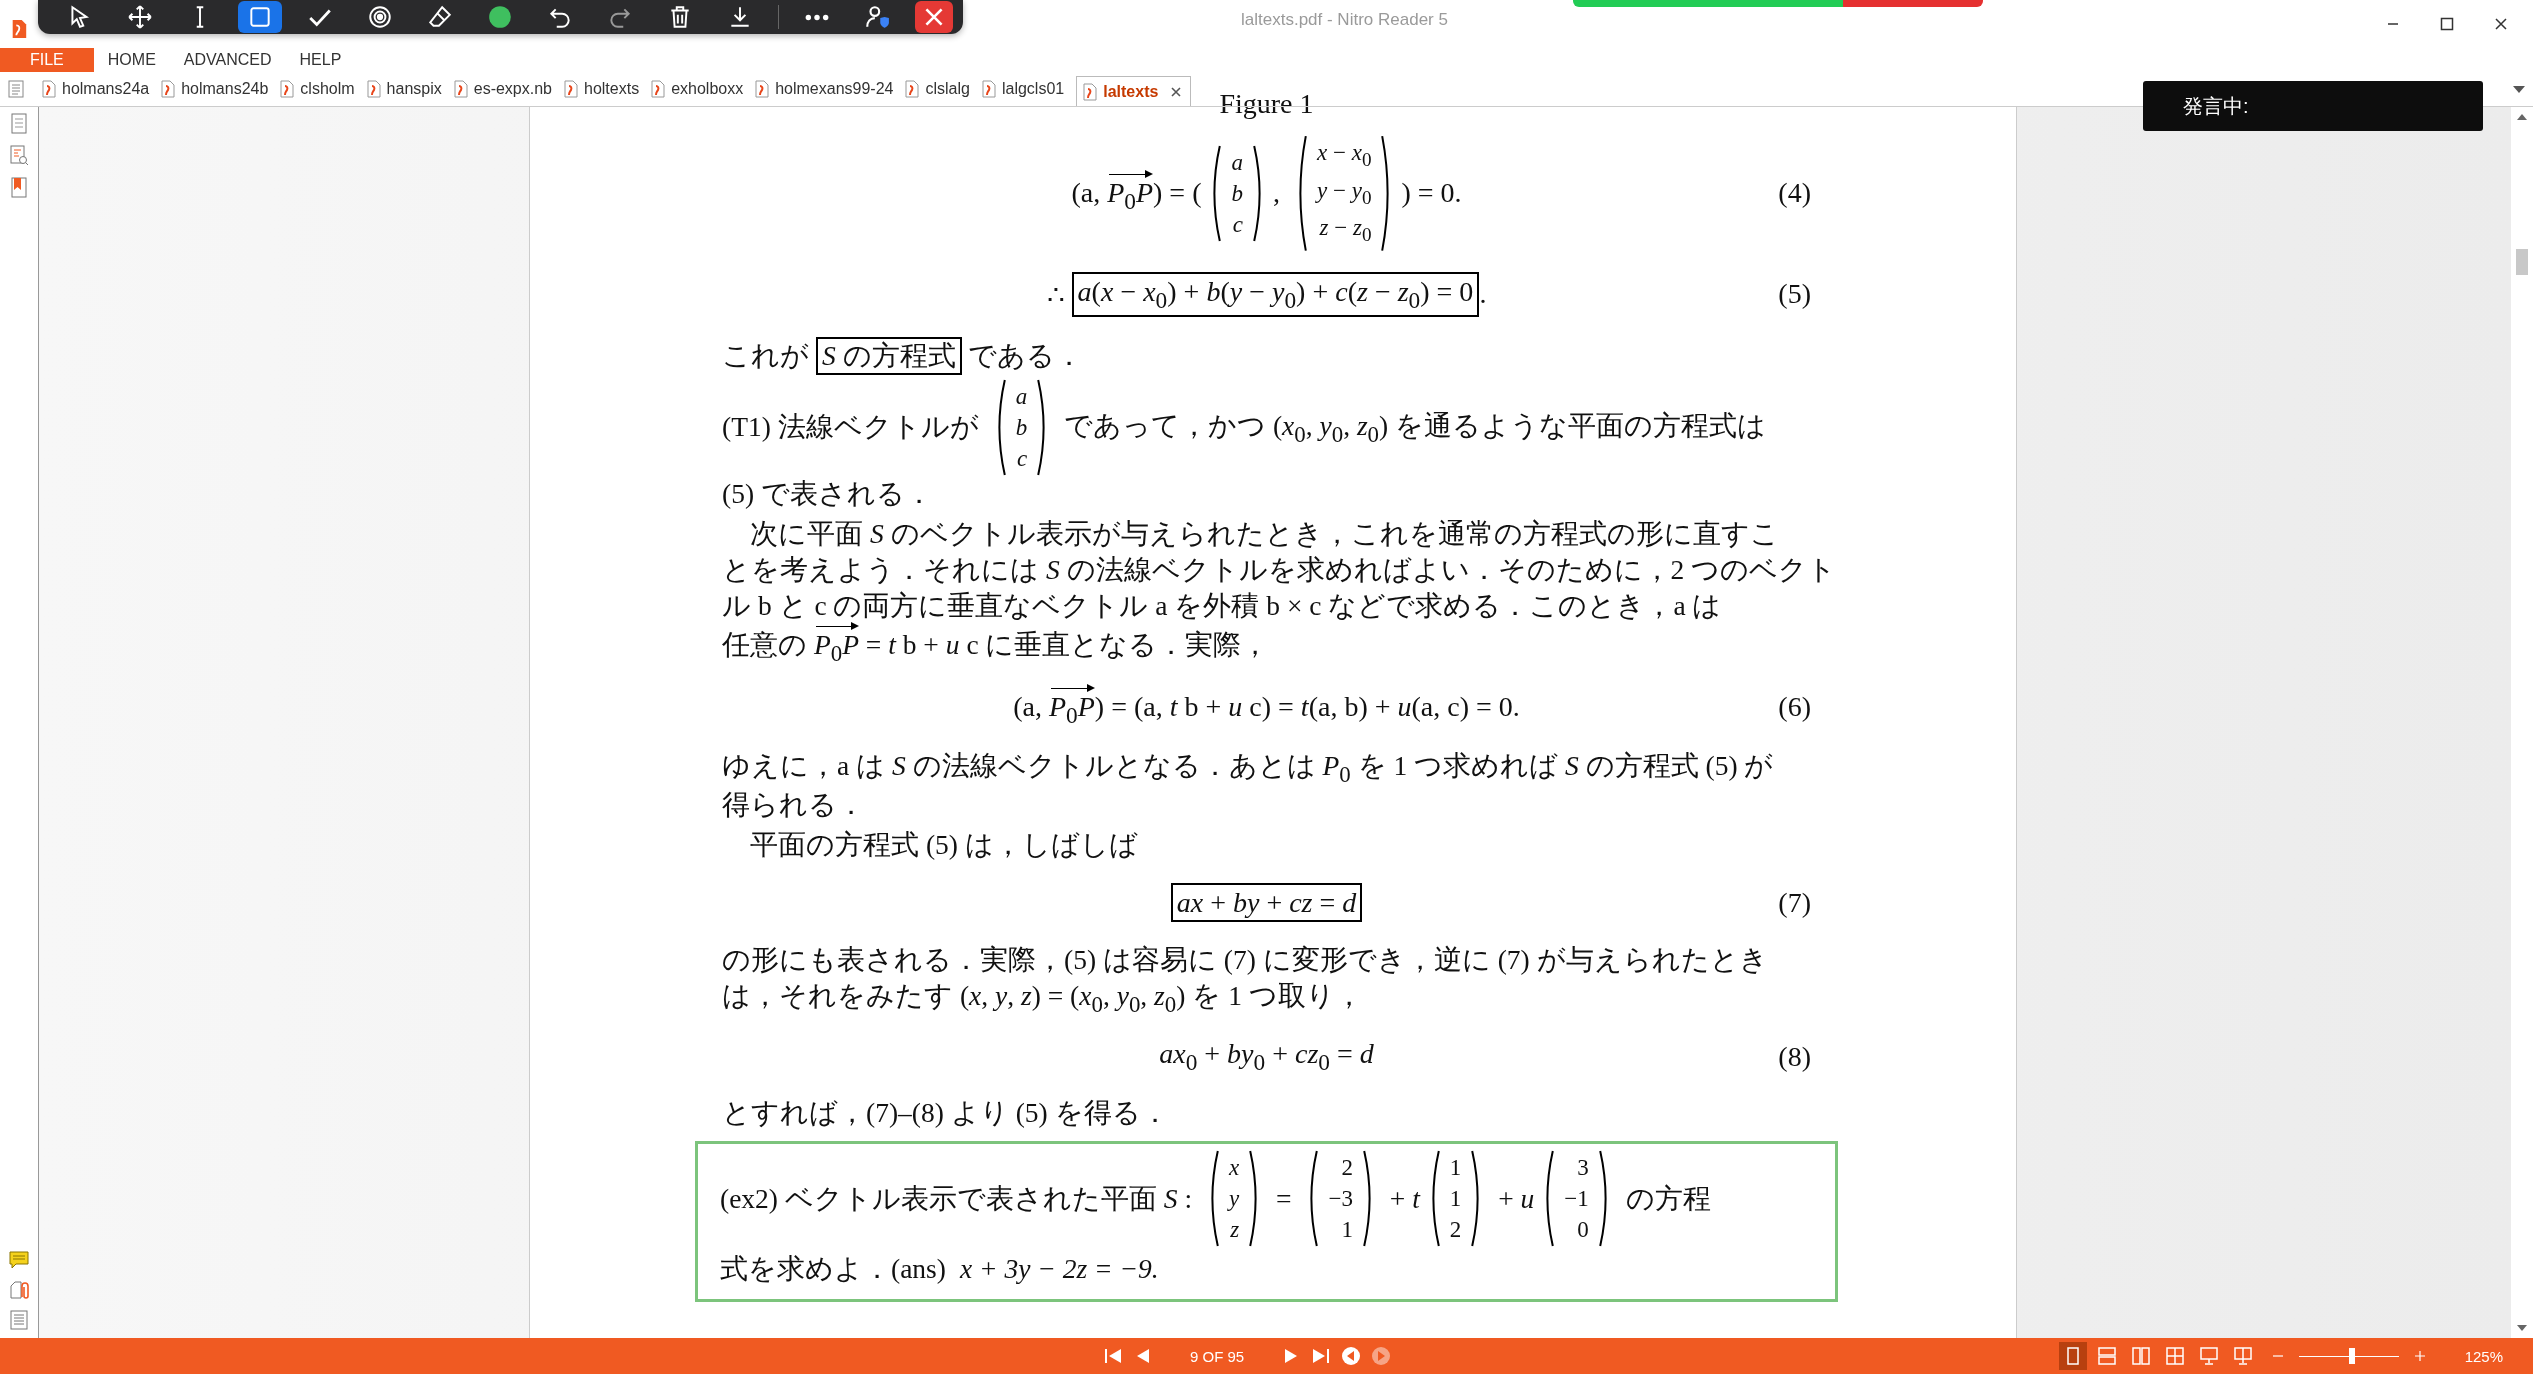 This screenshot has height=1374, width=2533. What do you see at coordinates (1134, 91) in the screenshot?
I see `document-tab: laltexts` at bounding box center [1134, 91].